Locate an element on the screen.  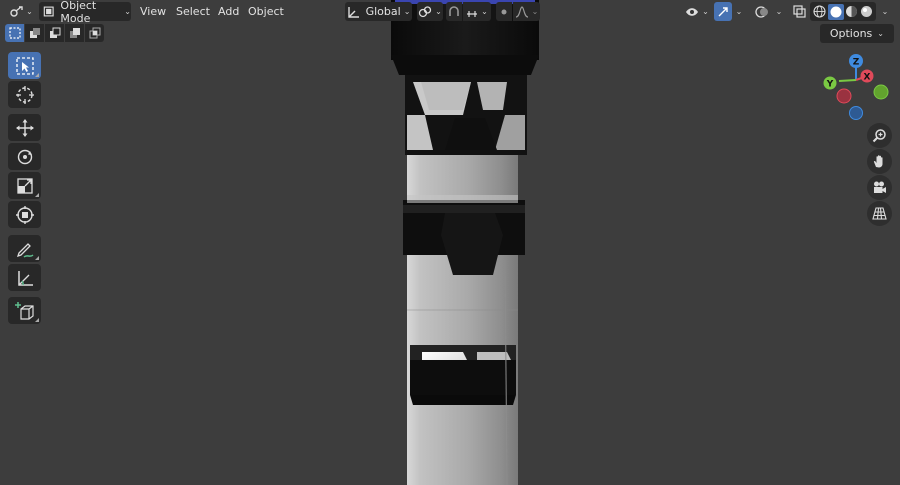
gizmo-icon is located at coordinates (723, 12).